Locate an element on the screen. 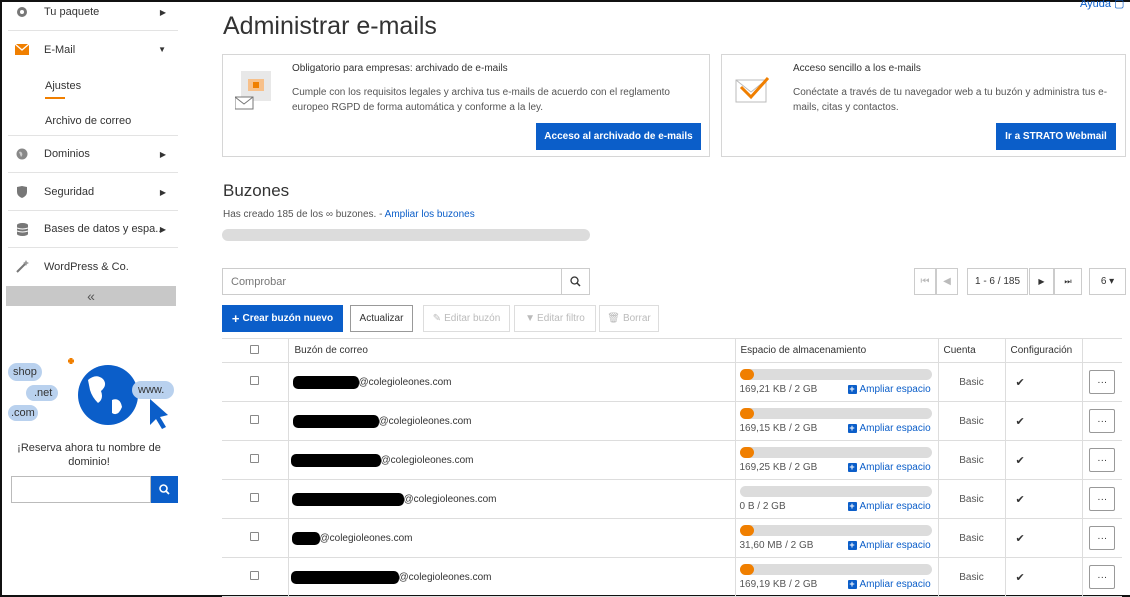 Image resolution: width=1130 pixels, height=597 pixels. last-page-button: ⏭ is located at coordinates (1068, 281).